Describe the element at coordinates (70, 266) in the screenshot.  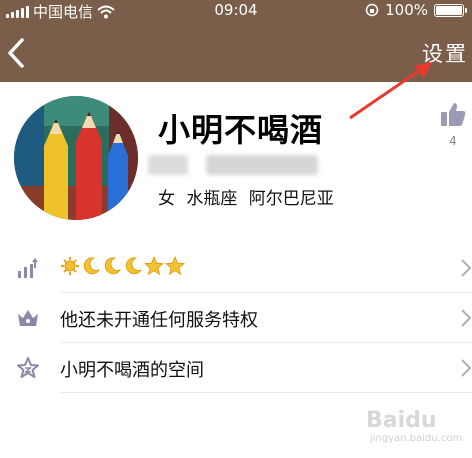
I see `sun-icon` at that location.